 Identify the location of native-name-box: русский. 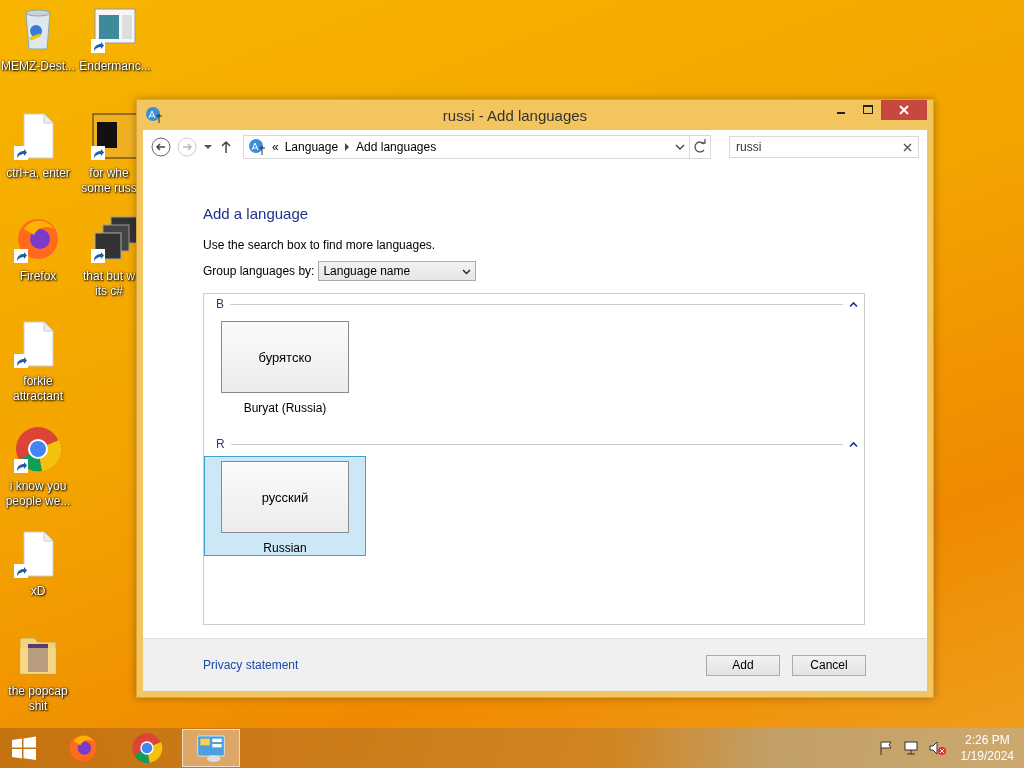
(285, 497).